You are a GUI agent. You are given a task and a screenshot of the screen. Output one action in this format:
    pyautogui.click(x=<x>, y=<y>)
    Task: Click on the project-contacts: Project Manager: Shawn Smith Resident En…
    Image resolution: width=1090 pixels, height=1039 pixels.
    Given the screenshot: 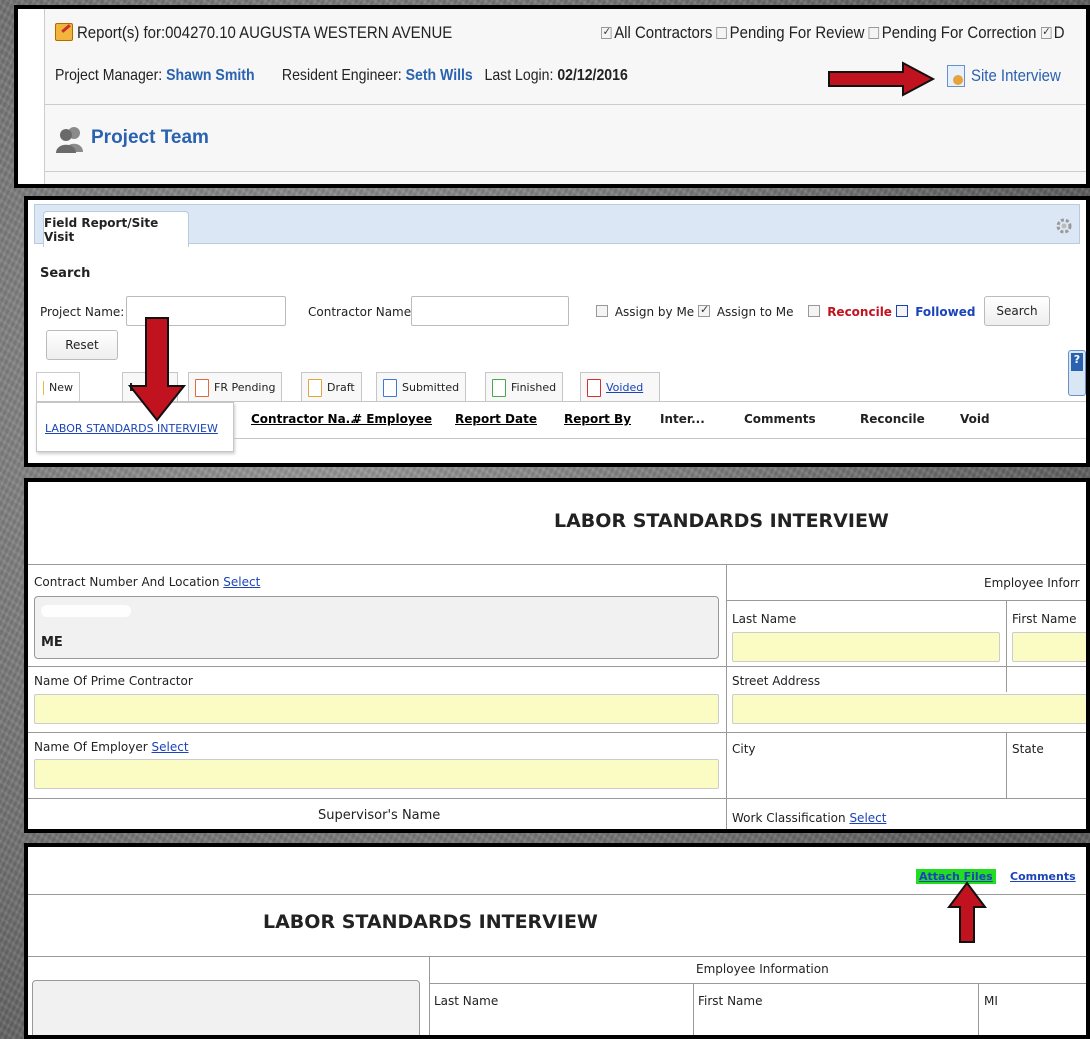 What is the action you would take?
    pyautogui.click(x=341, y=75)
    